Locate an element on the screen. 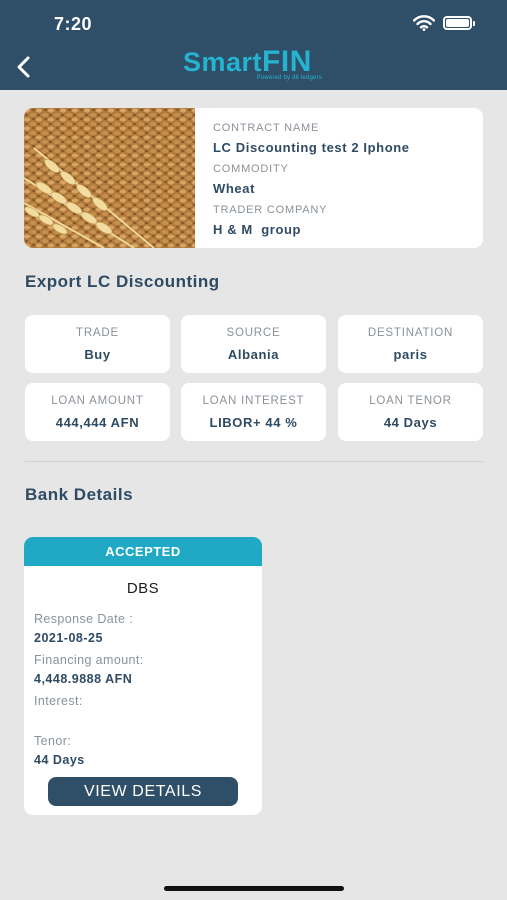 Image resolution: width=507 pixels, height=900 pixels. detail-label: DESTINATION is located at coordinates (410, 333).